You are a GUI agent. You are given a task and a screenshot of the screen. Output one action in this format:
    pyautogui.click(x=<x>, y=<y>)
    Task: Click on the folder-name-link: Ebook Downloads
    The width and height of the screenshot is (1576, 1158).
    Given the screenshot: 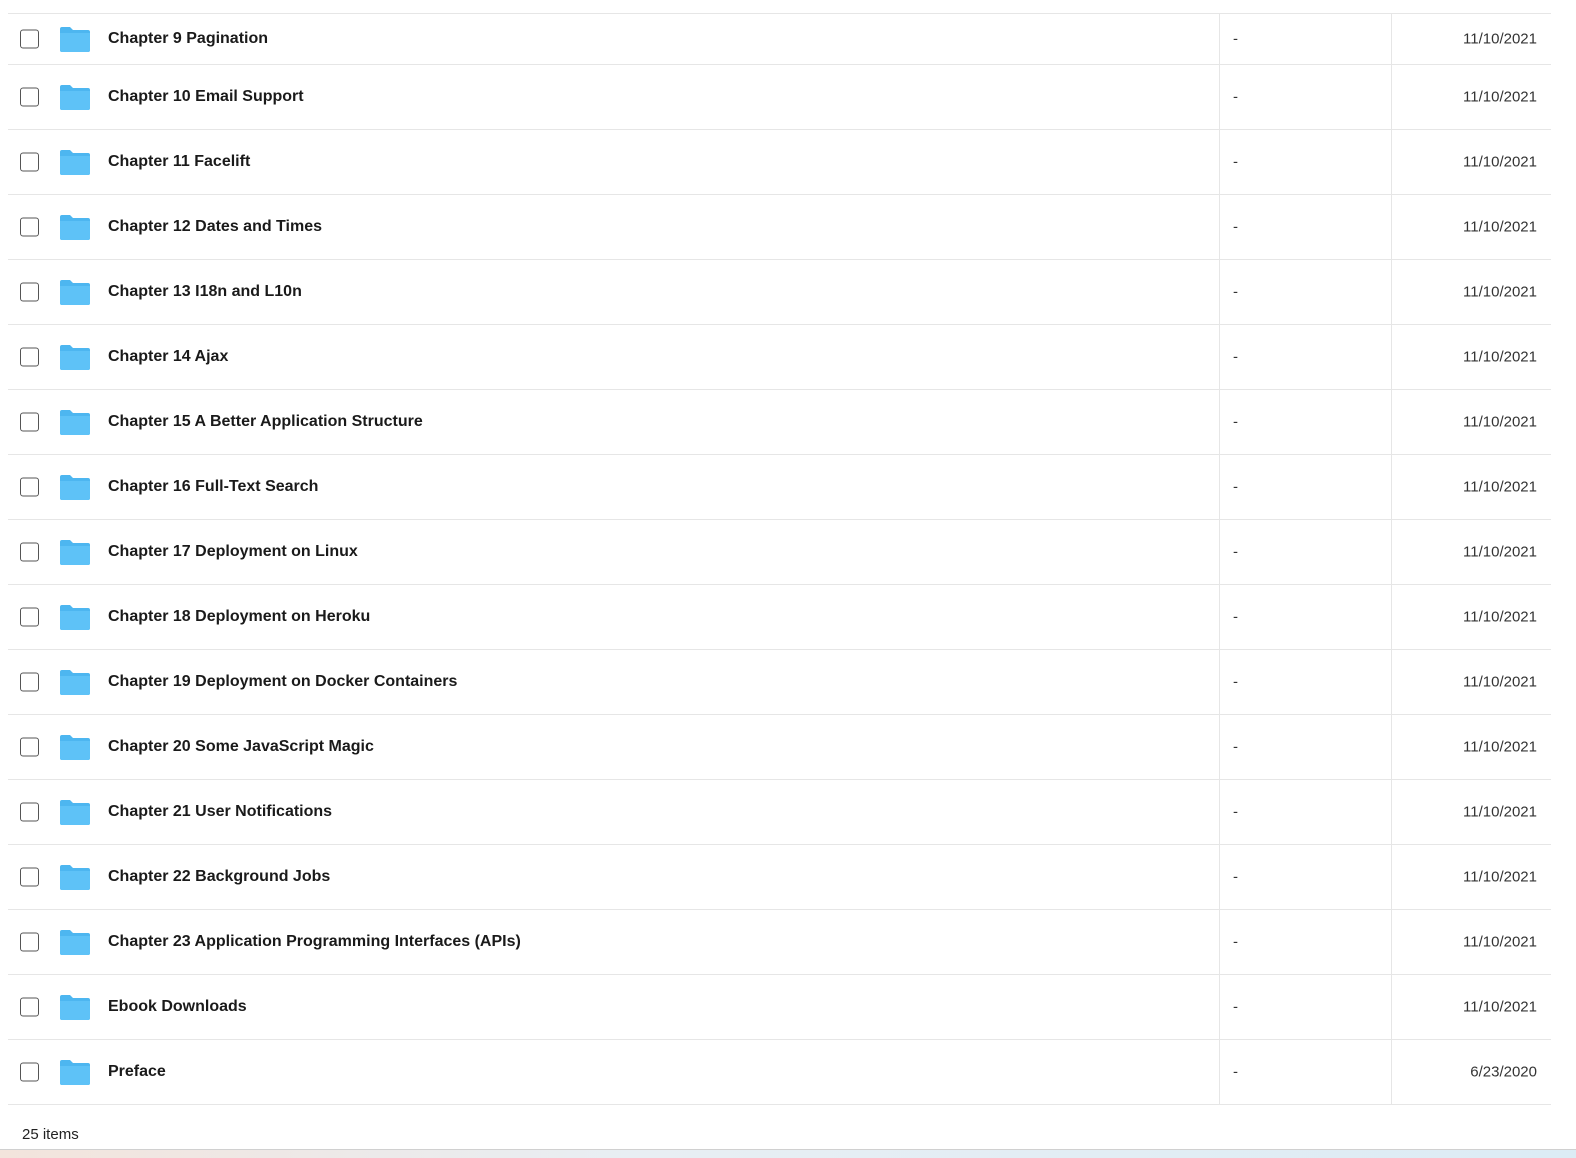 What is the action you would take?
    pyautogui.click(x=177, y=1007)
    